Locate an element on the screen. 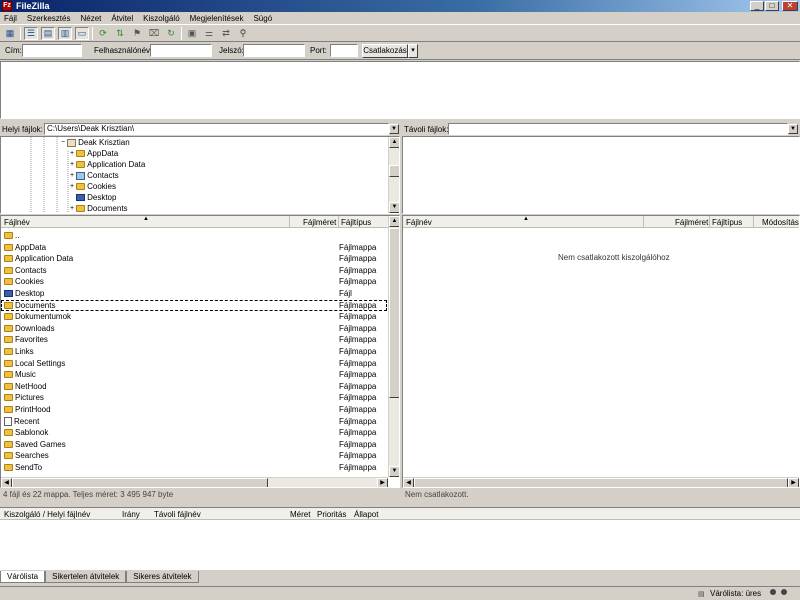  menu-help: Súgó is located at coordinates (262, 18).